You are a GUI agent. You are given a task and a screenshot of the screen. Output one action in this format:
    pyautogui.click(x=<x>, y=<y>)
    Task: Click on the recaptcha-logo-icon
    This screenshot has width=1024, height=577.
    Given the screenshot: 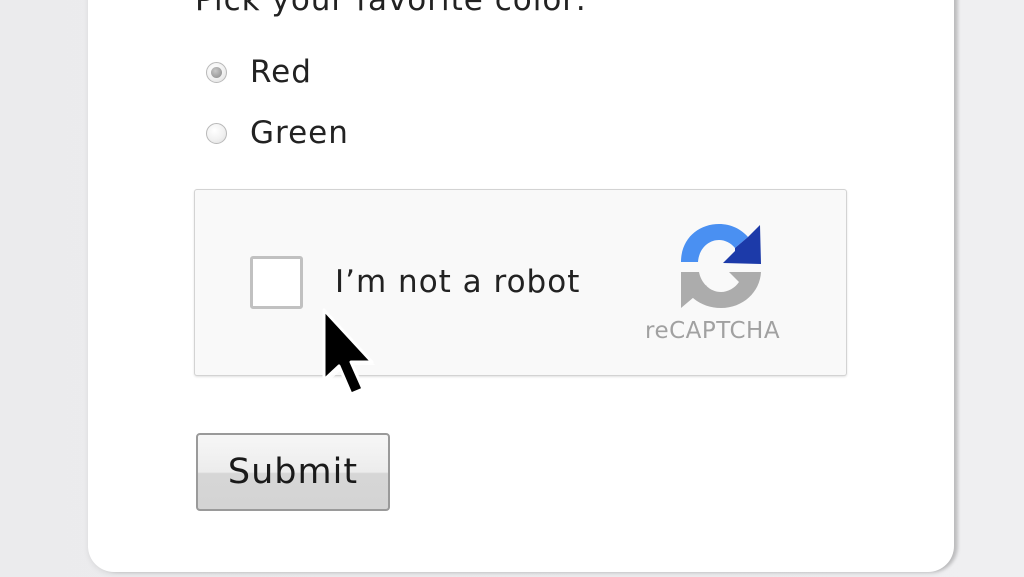 What is the action you would take?
    pyautogui.click(x=721, y=266)
    